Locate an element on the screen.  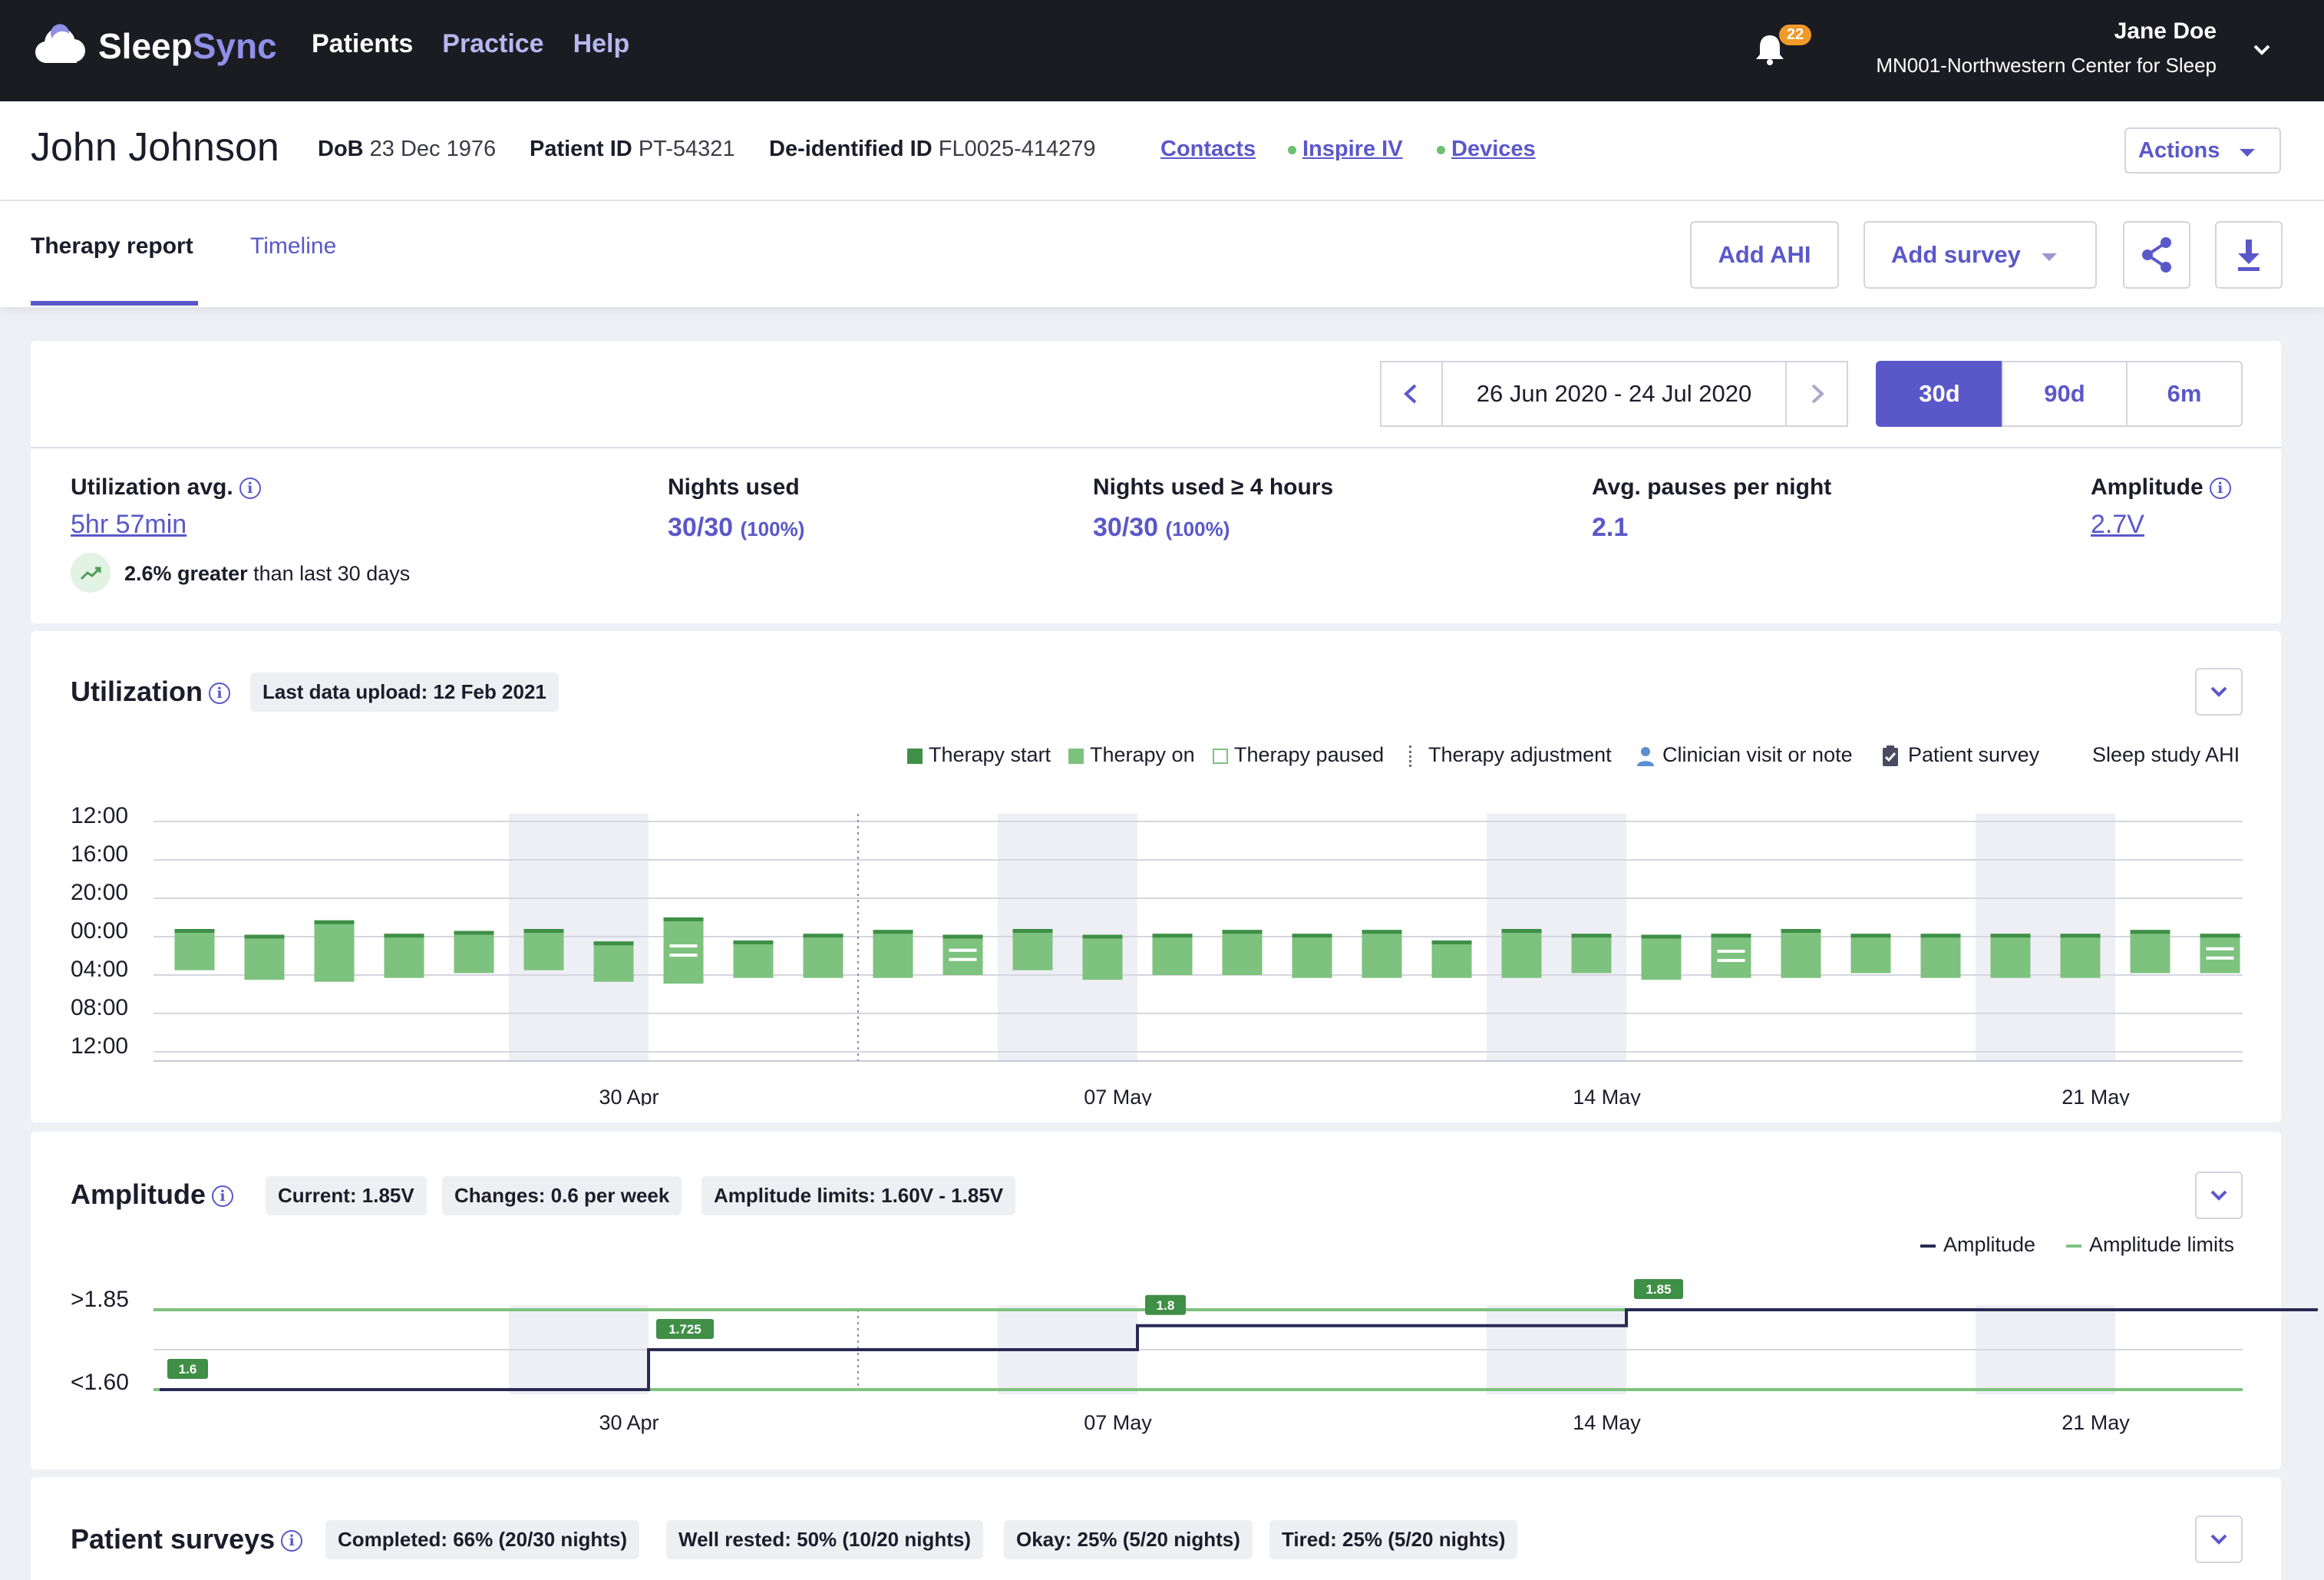
status-dot is located at coordinates (1292, 150).